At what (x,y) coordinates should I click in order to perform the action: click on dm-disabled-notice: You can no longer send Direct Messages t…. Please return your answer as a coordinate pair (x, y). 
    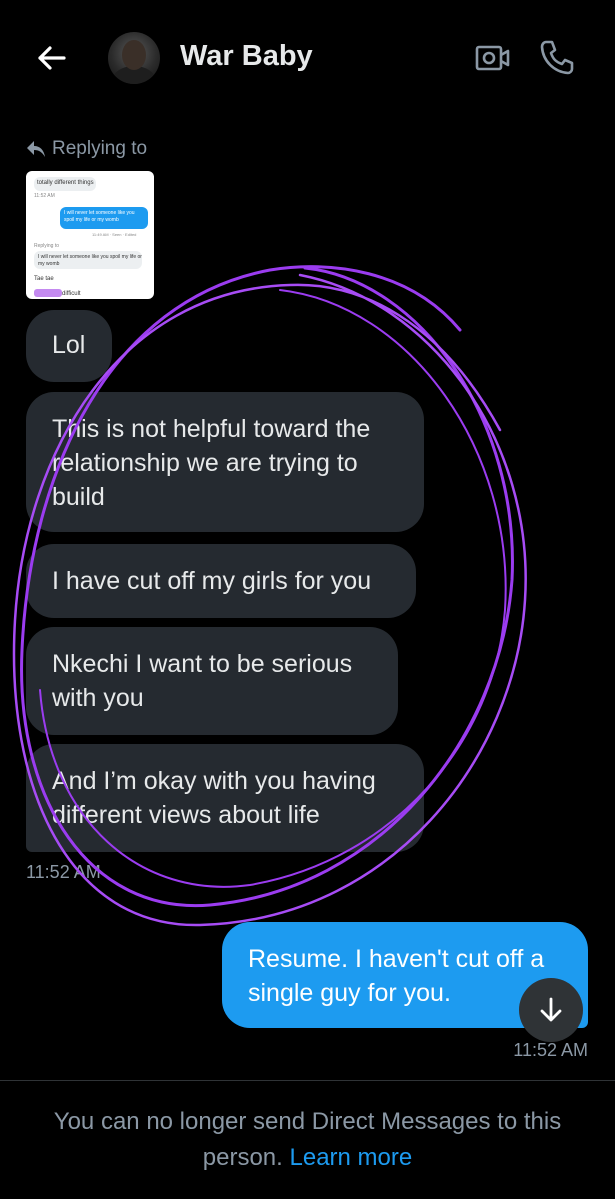
    Looking at the image, I should click on (307, 1140).